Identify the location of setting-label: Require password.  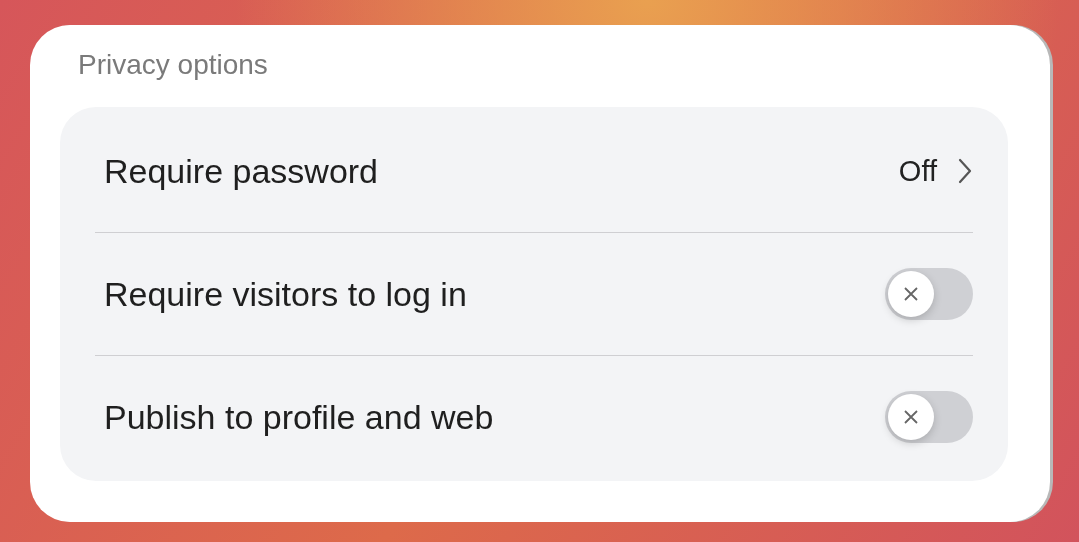
(242, 171).